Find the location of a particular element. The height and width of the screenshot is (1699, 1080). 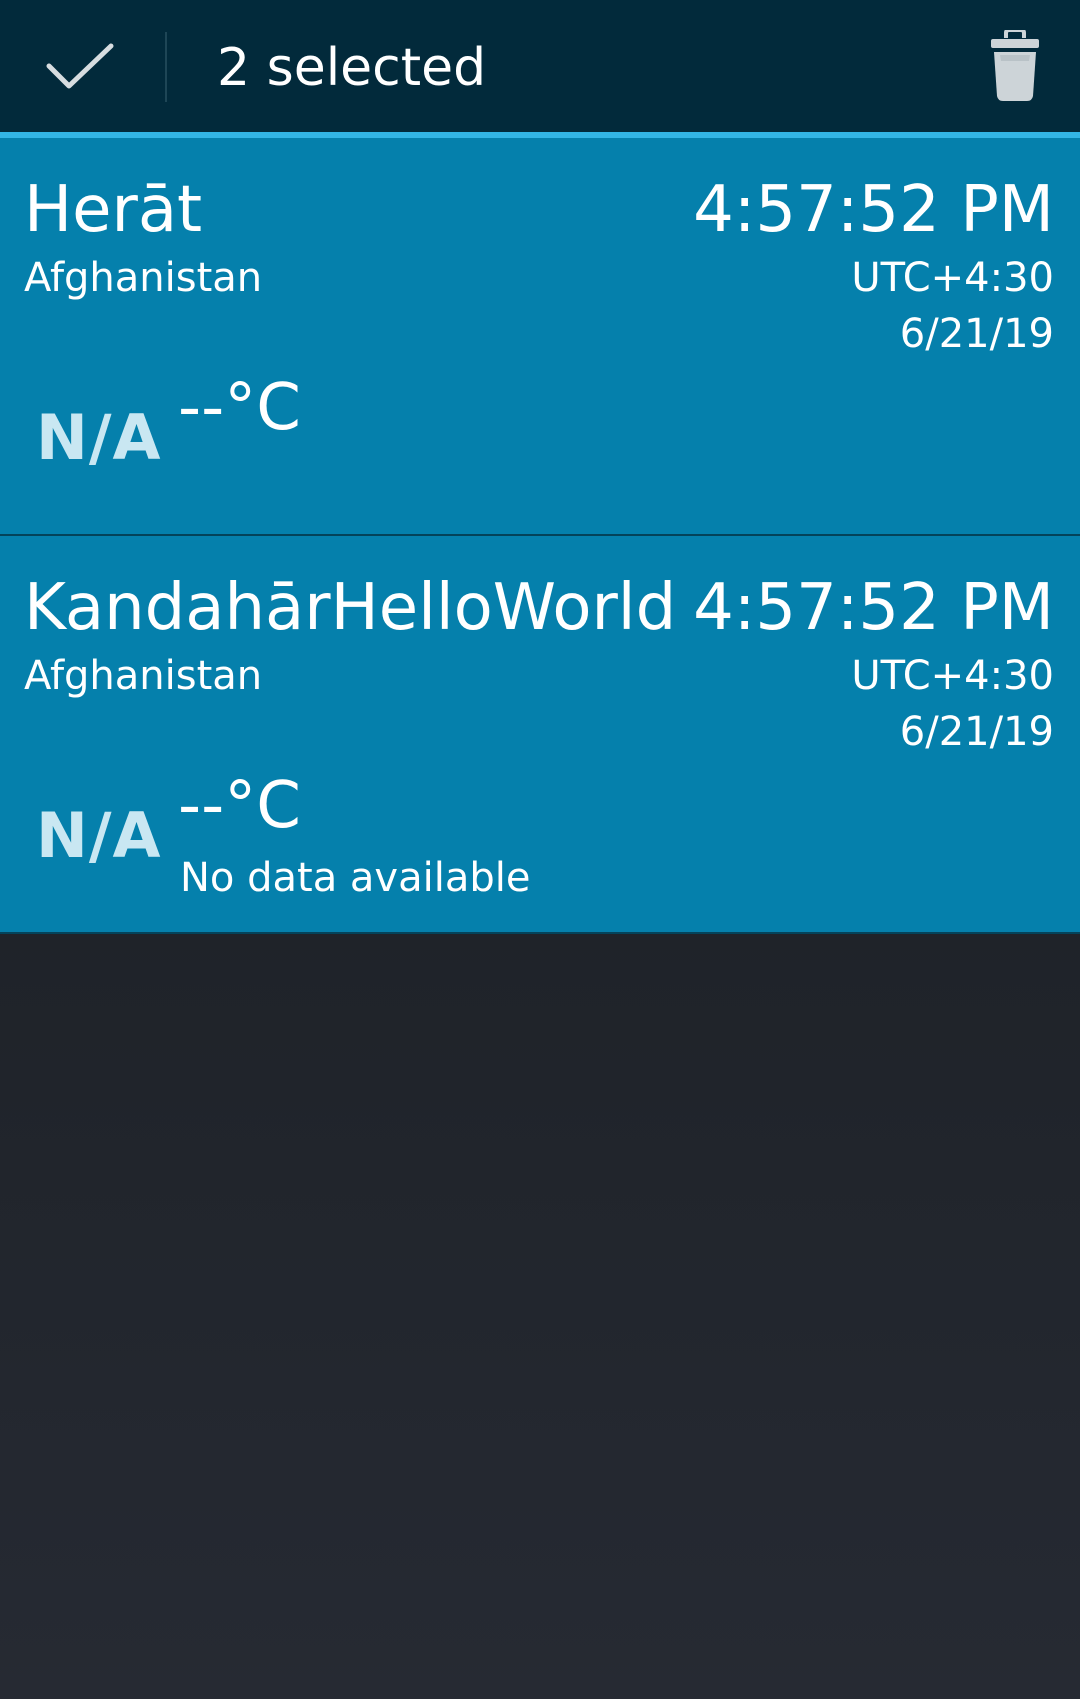

delete-button is located at coordinates (1015, 66).